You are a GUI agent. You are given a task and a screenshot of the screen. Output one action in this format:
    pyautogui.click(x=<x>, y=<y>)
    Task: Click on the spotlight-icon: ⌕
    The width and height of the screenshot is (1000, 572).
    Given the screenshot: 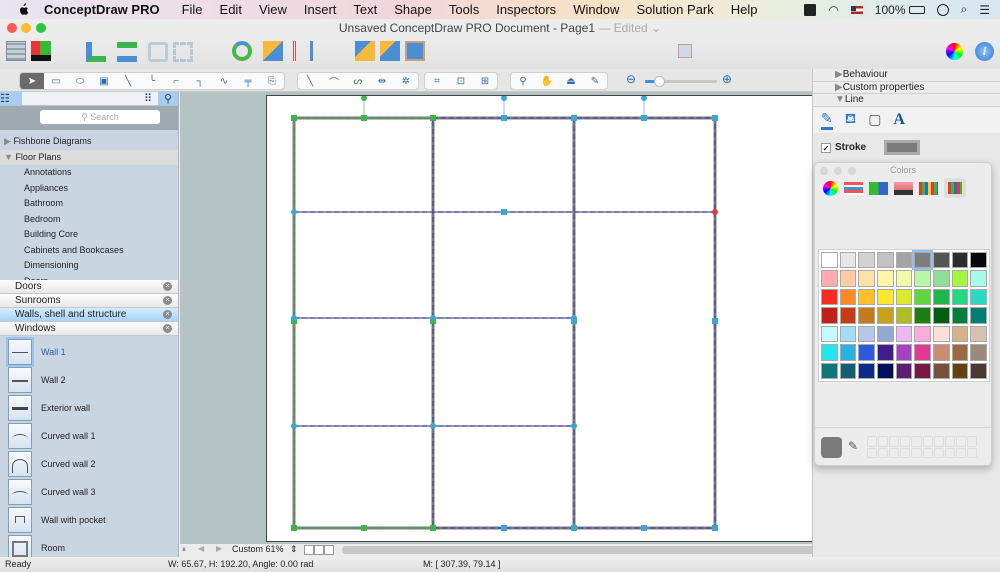 What is the action you would take?
    pyautogui.click(x=964, y=9)
    